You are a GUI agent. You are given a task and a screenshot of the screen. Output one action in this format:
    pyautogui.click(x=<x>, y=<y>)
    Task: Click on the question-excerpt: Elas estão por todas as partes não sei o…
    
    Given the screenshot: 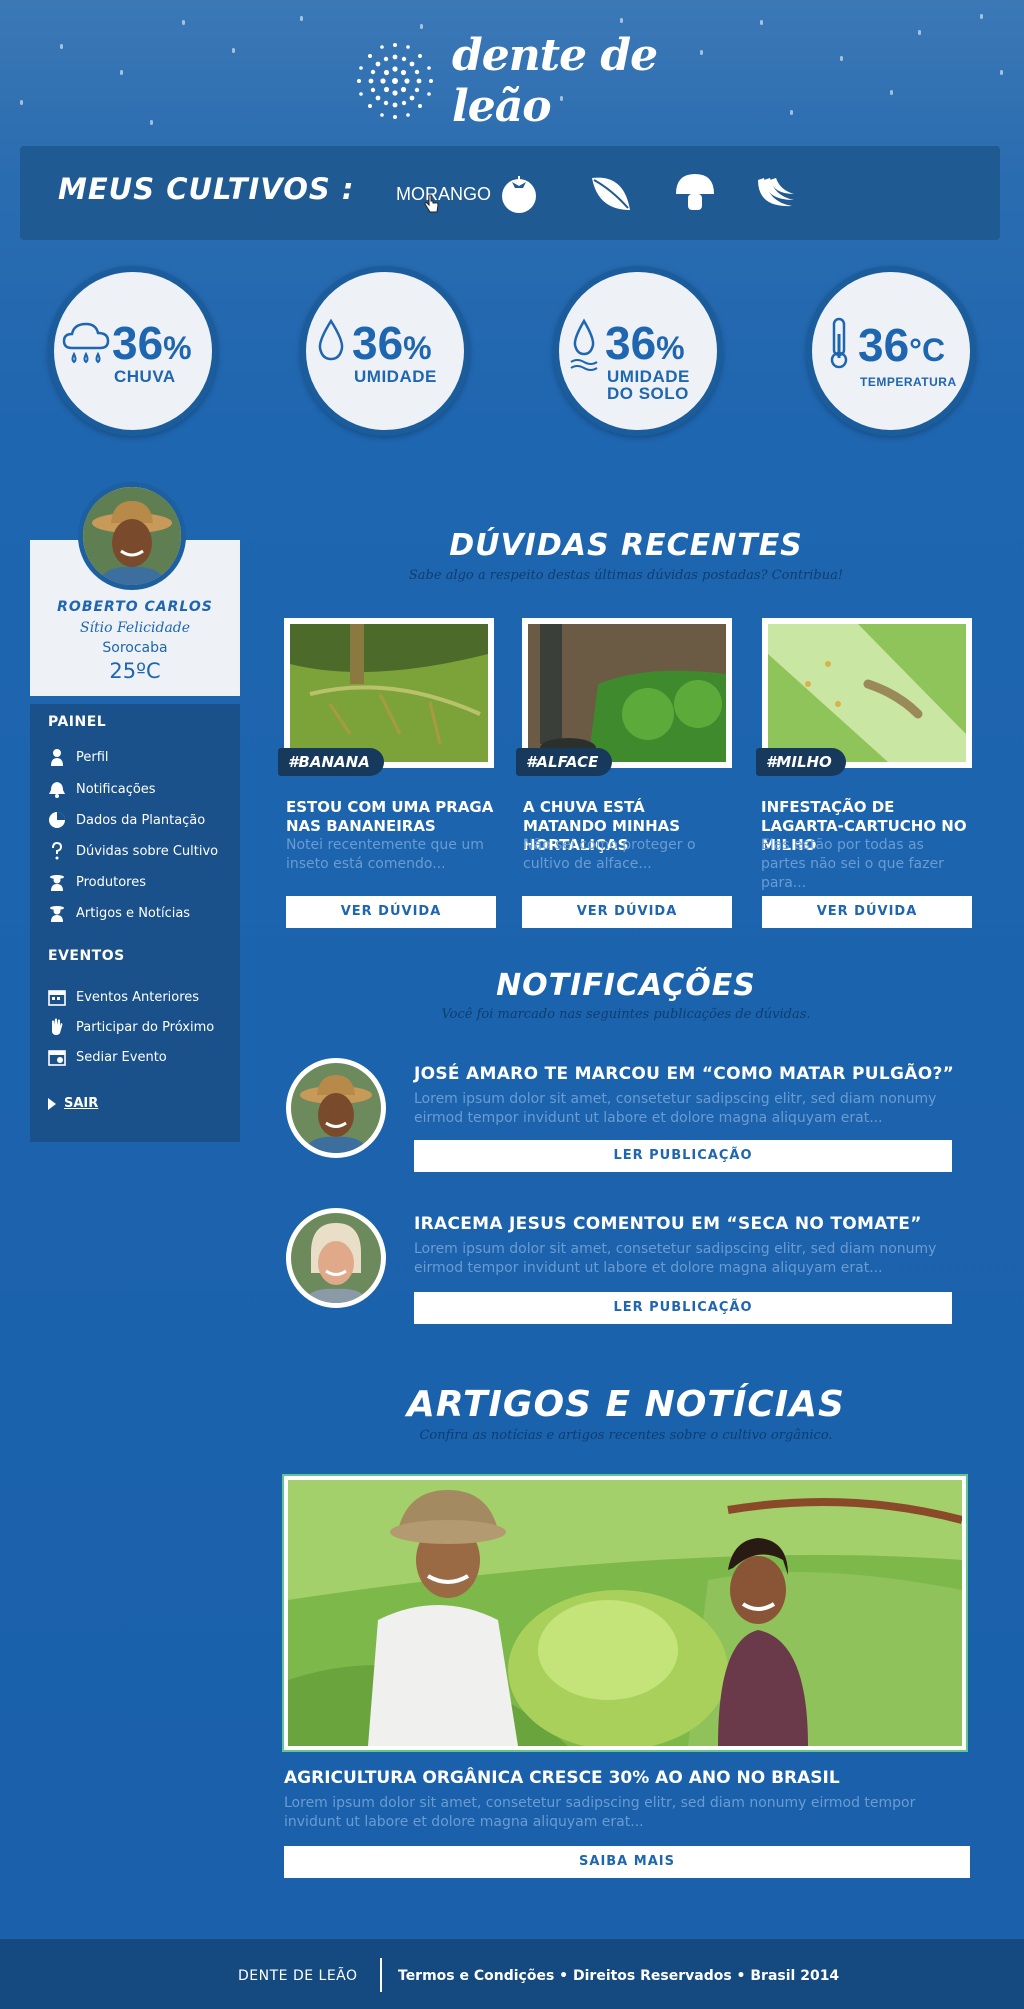 What is the action you would take?
    pyautogui.click(x=852, y=864)
    